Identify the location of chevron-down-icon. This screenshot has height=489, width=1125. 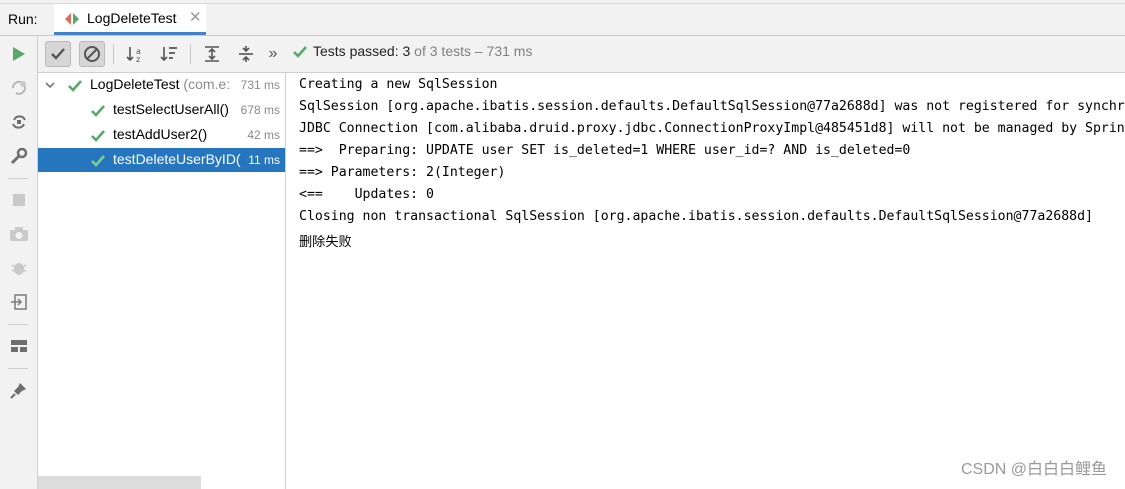
(50, 85).